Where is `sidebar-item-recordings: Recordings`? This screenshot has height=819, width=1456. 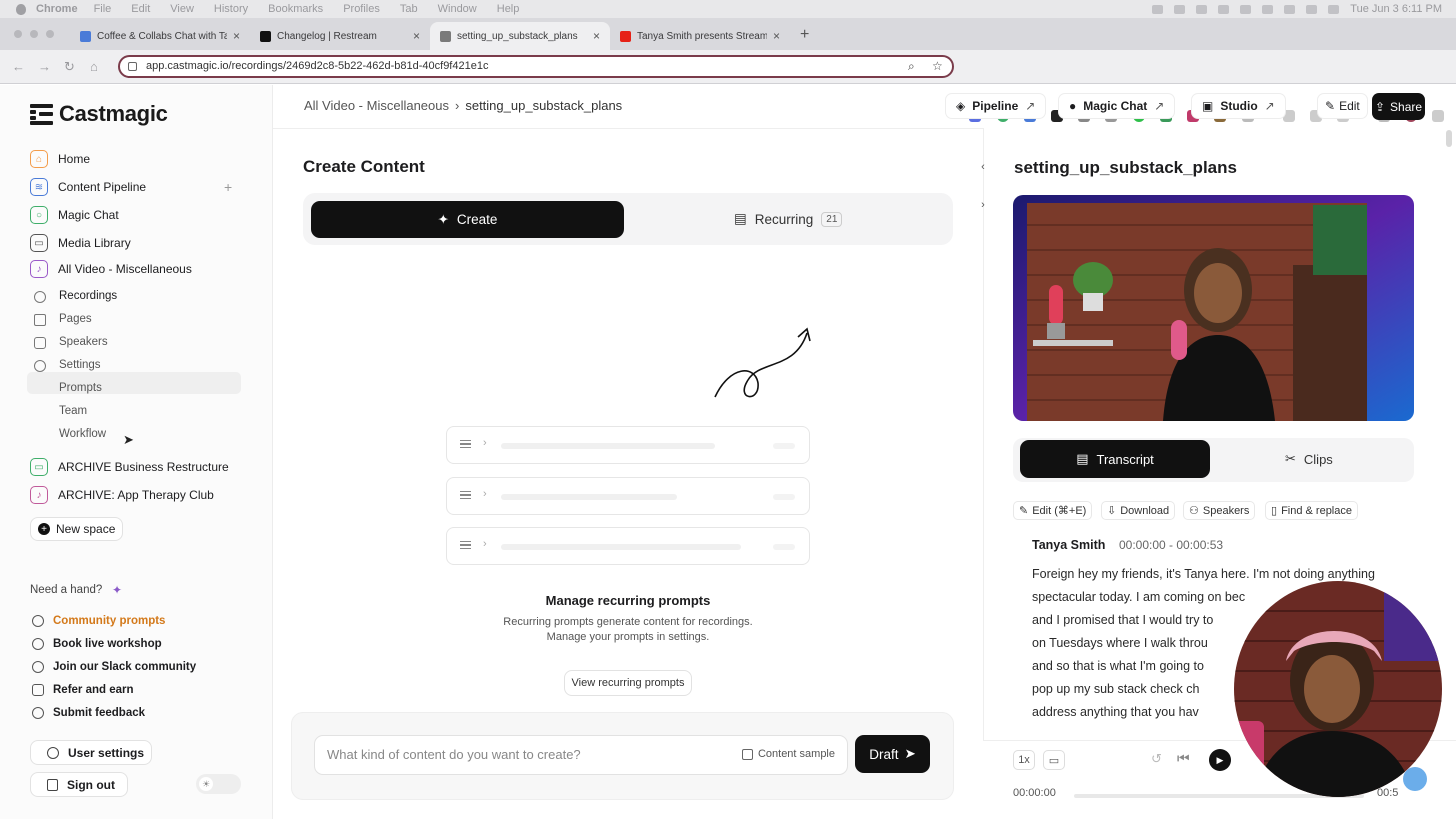
sidebar-item-recordings: Recordings is located at coordinates (88, 296).